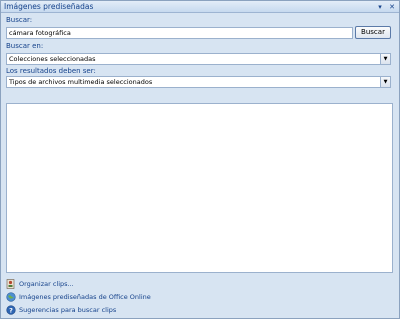 Image resolution: width=400 pixels, height=319 pixels. Describe the element at coordinates (85, 297) in the screenshot. I see `office-online-label: Imágenes prediseñadas de Office Online` at that location.